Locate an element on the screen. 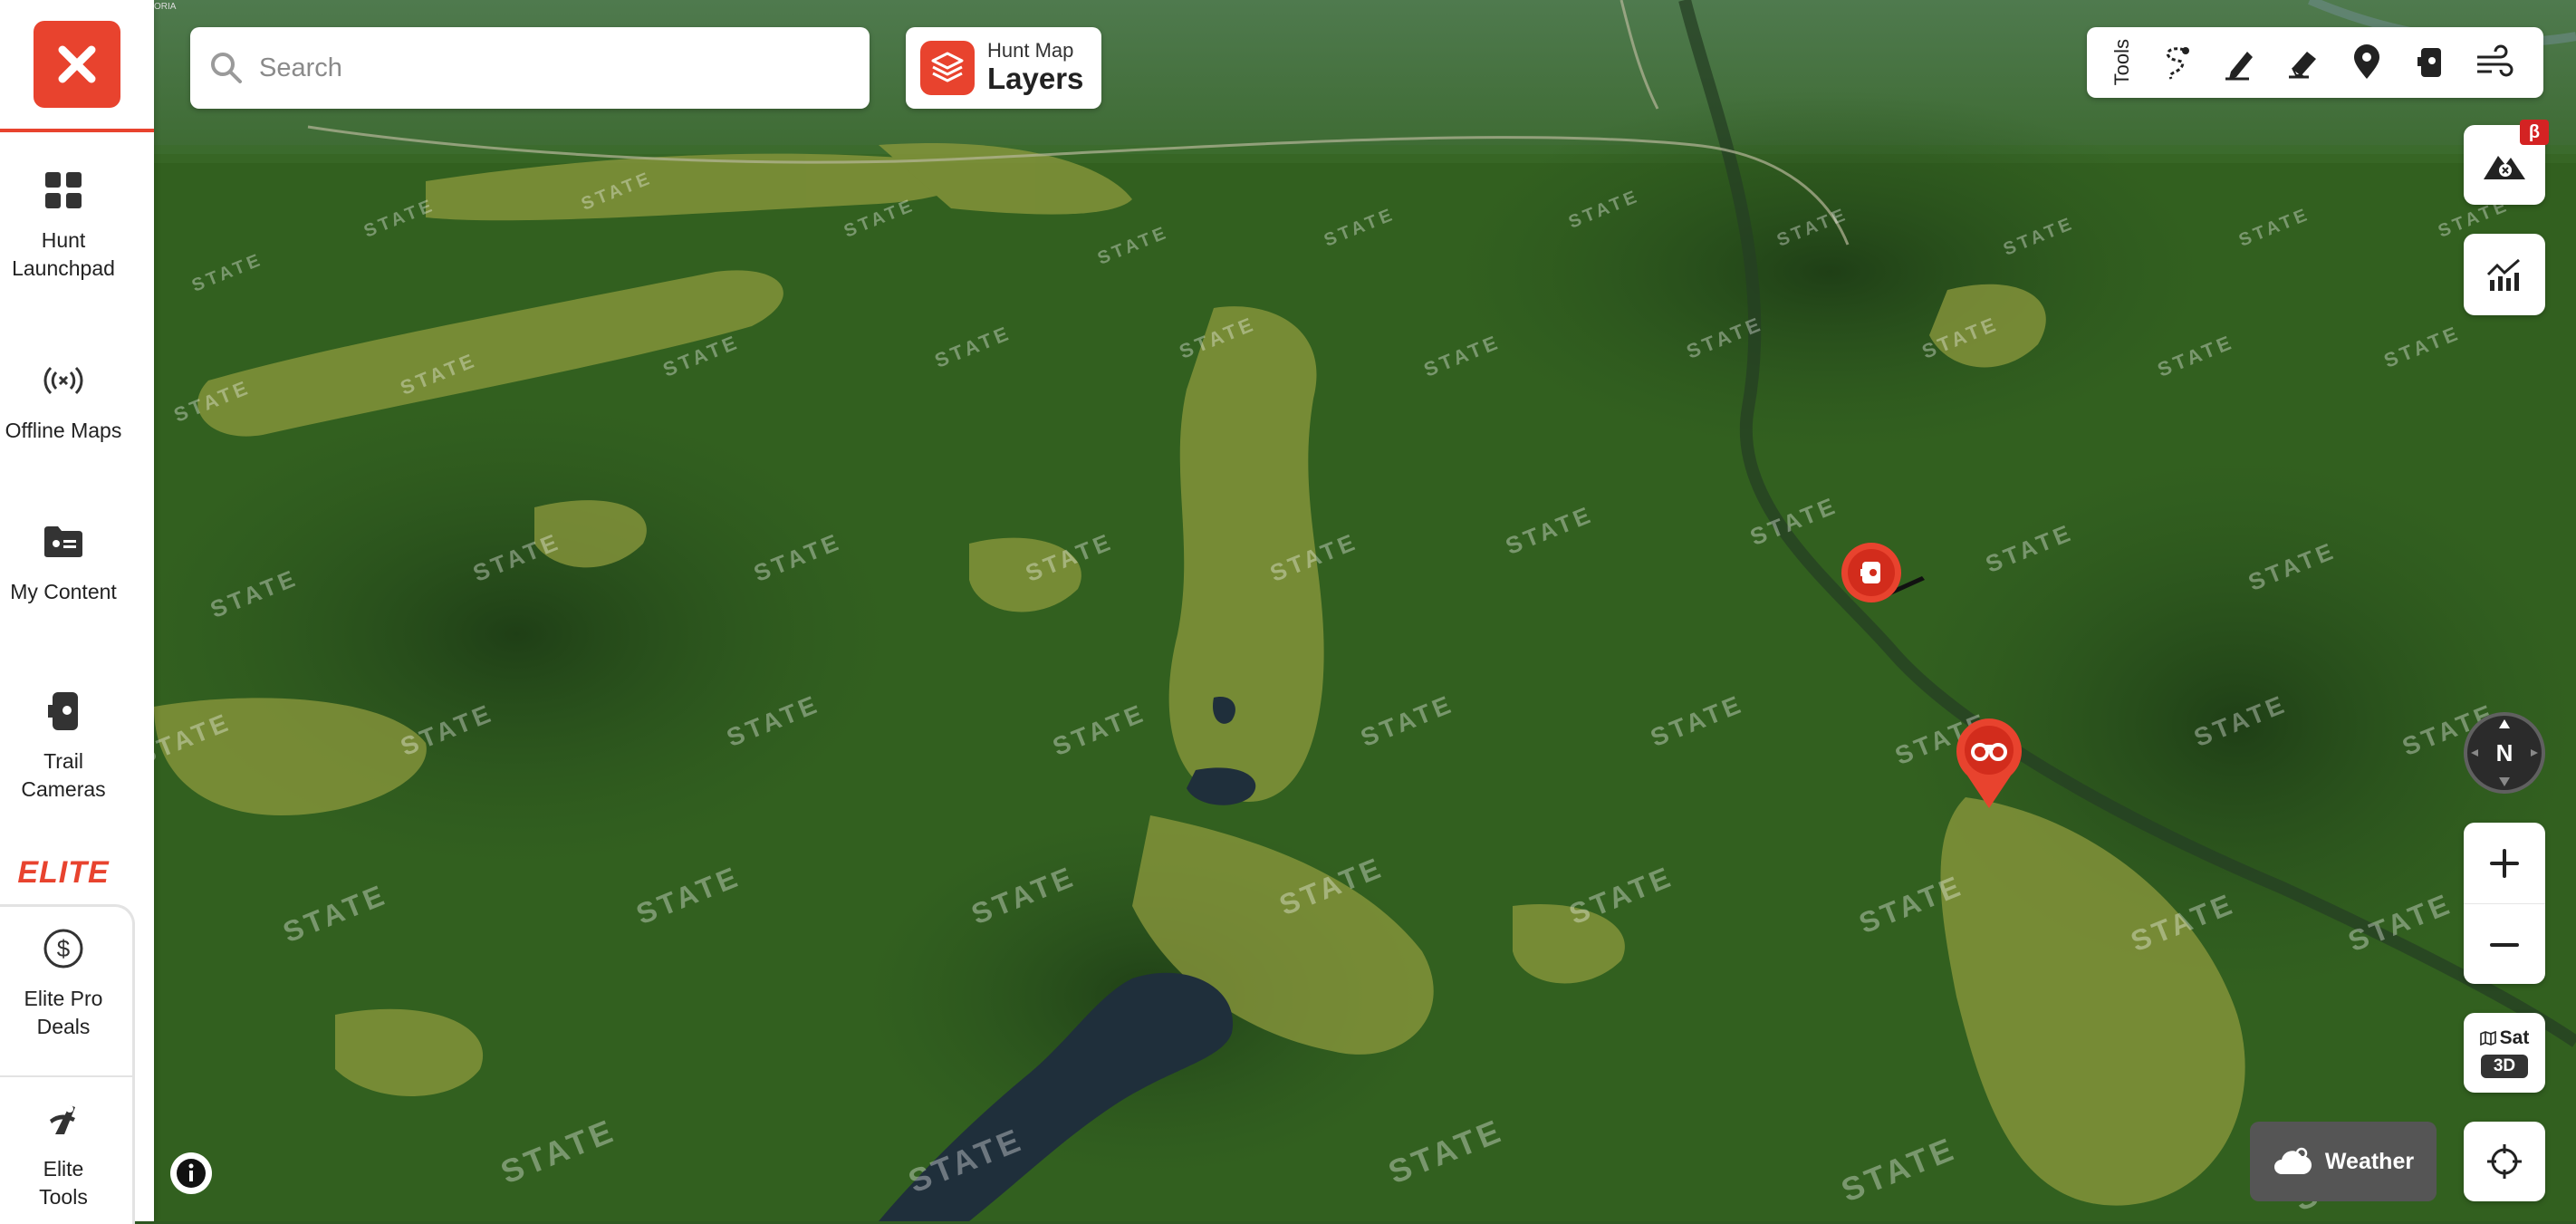  location-pin-icon is located at coordinates (2366, 62).